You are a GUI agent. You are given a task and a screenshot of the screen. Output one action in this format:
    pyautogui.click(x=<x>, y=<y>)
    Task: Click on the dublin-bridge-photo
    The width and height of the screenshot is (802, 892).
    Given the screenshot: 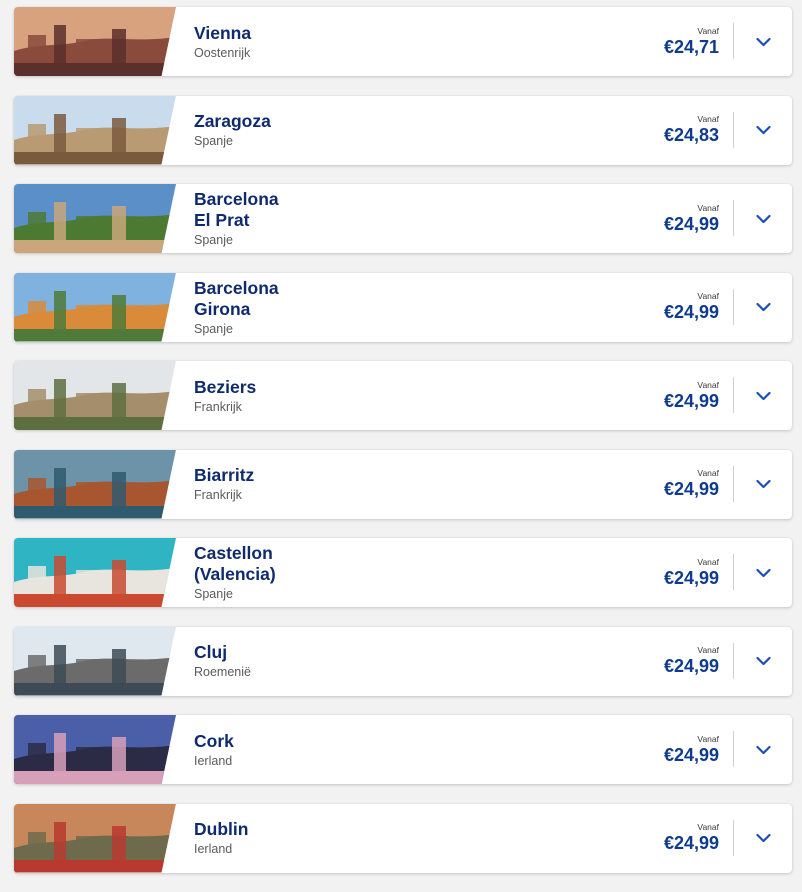 What is the action you would take?
    pyautogui.click(x=95, y=838)
    